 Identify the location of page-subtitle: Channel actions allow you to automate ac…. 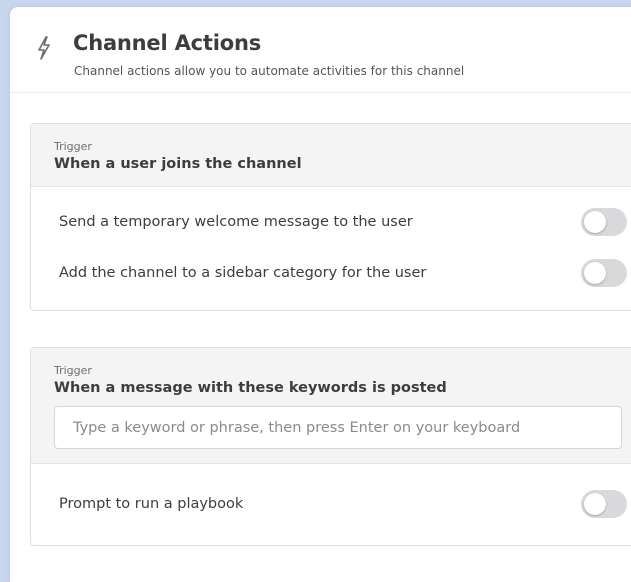
(269, 71).